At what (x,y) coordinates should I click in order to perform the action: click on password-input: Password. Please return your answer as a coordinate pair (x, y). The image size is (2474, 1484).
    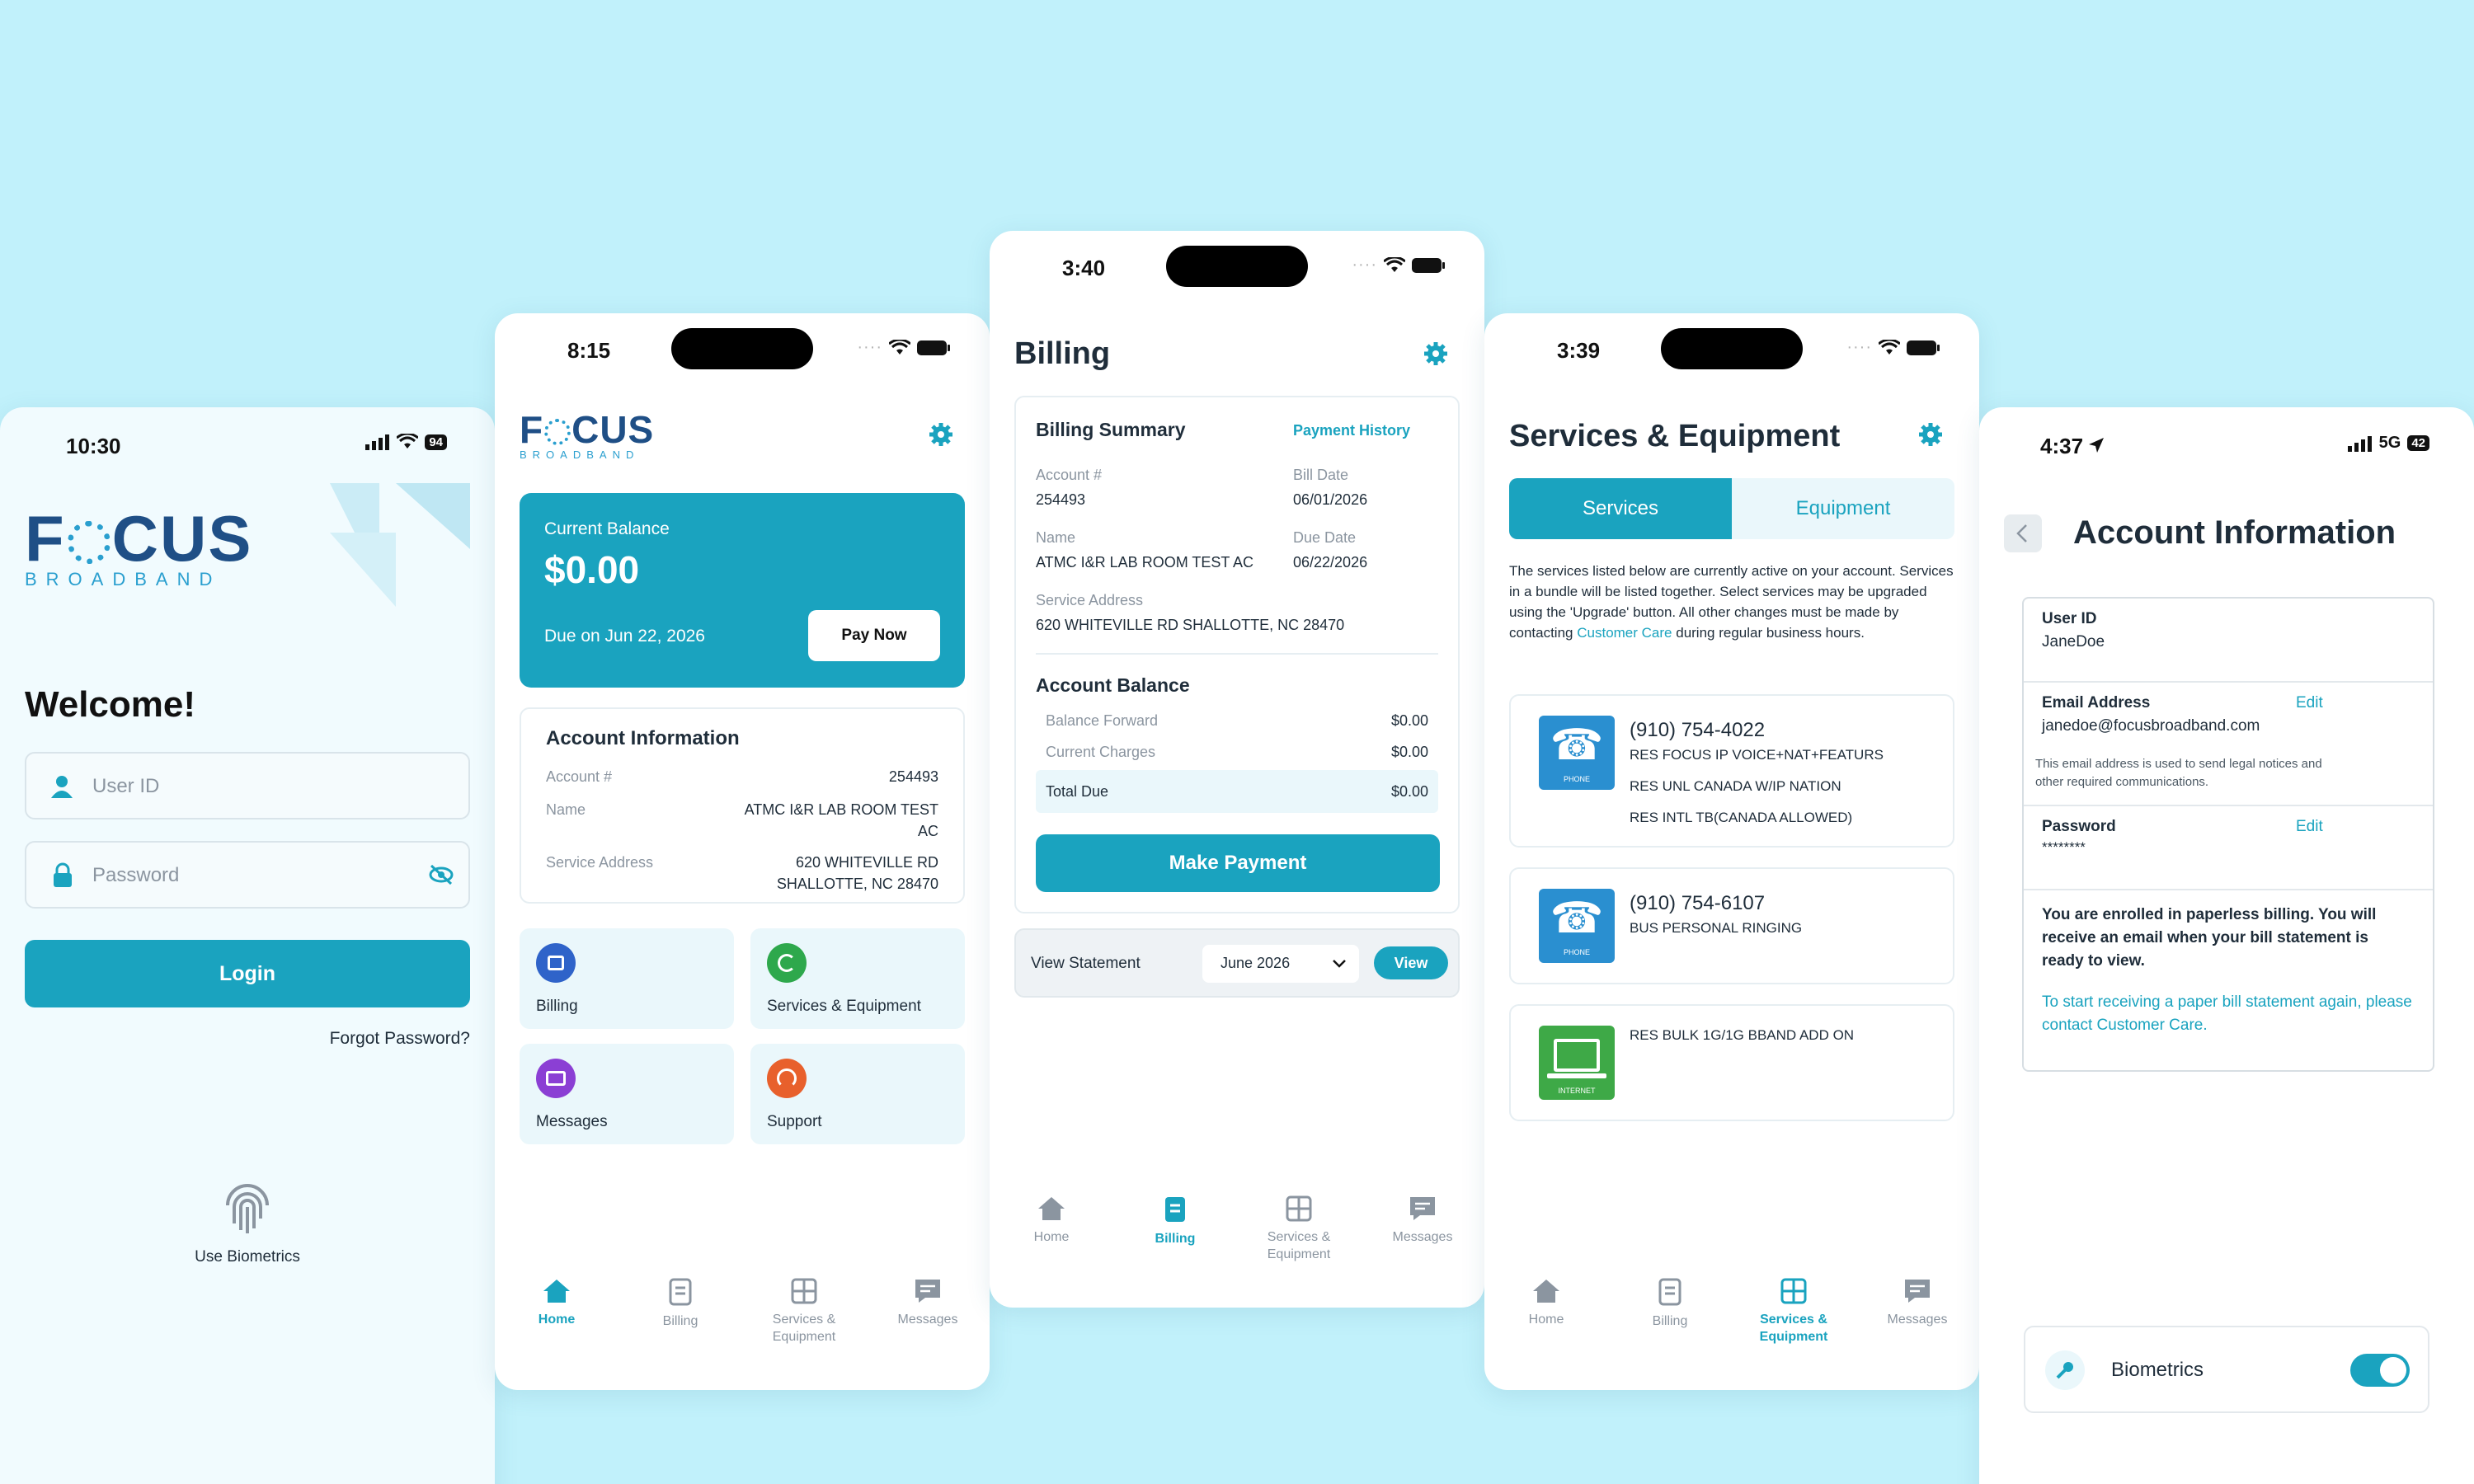
    Looking at the image, I should click on (247, 875).